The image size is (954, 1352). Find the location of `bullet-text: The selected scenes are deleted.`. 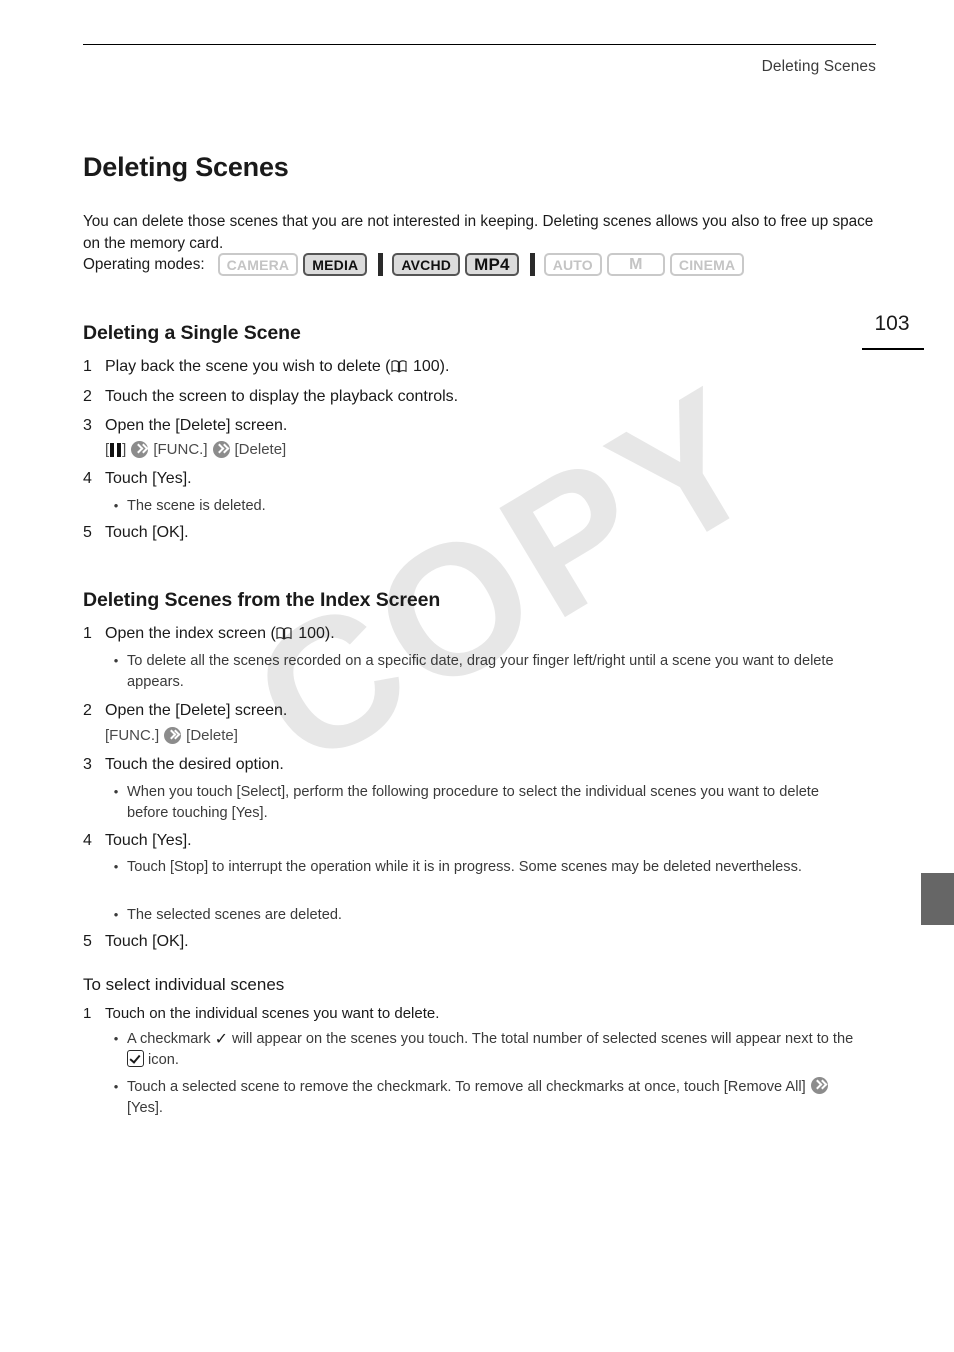

bullet-text: The selected scenes are deleted. is located at coordinates (234, 915).